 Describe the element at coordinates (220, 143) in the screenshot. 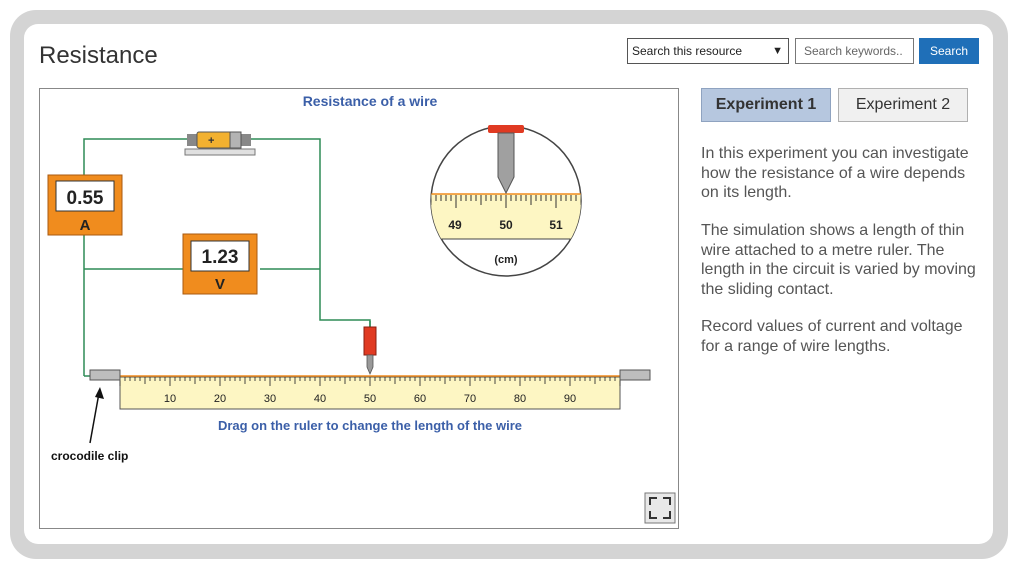

I see `battery: +` at that location.